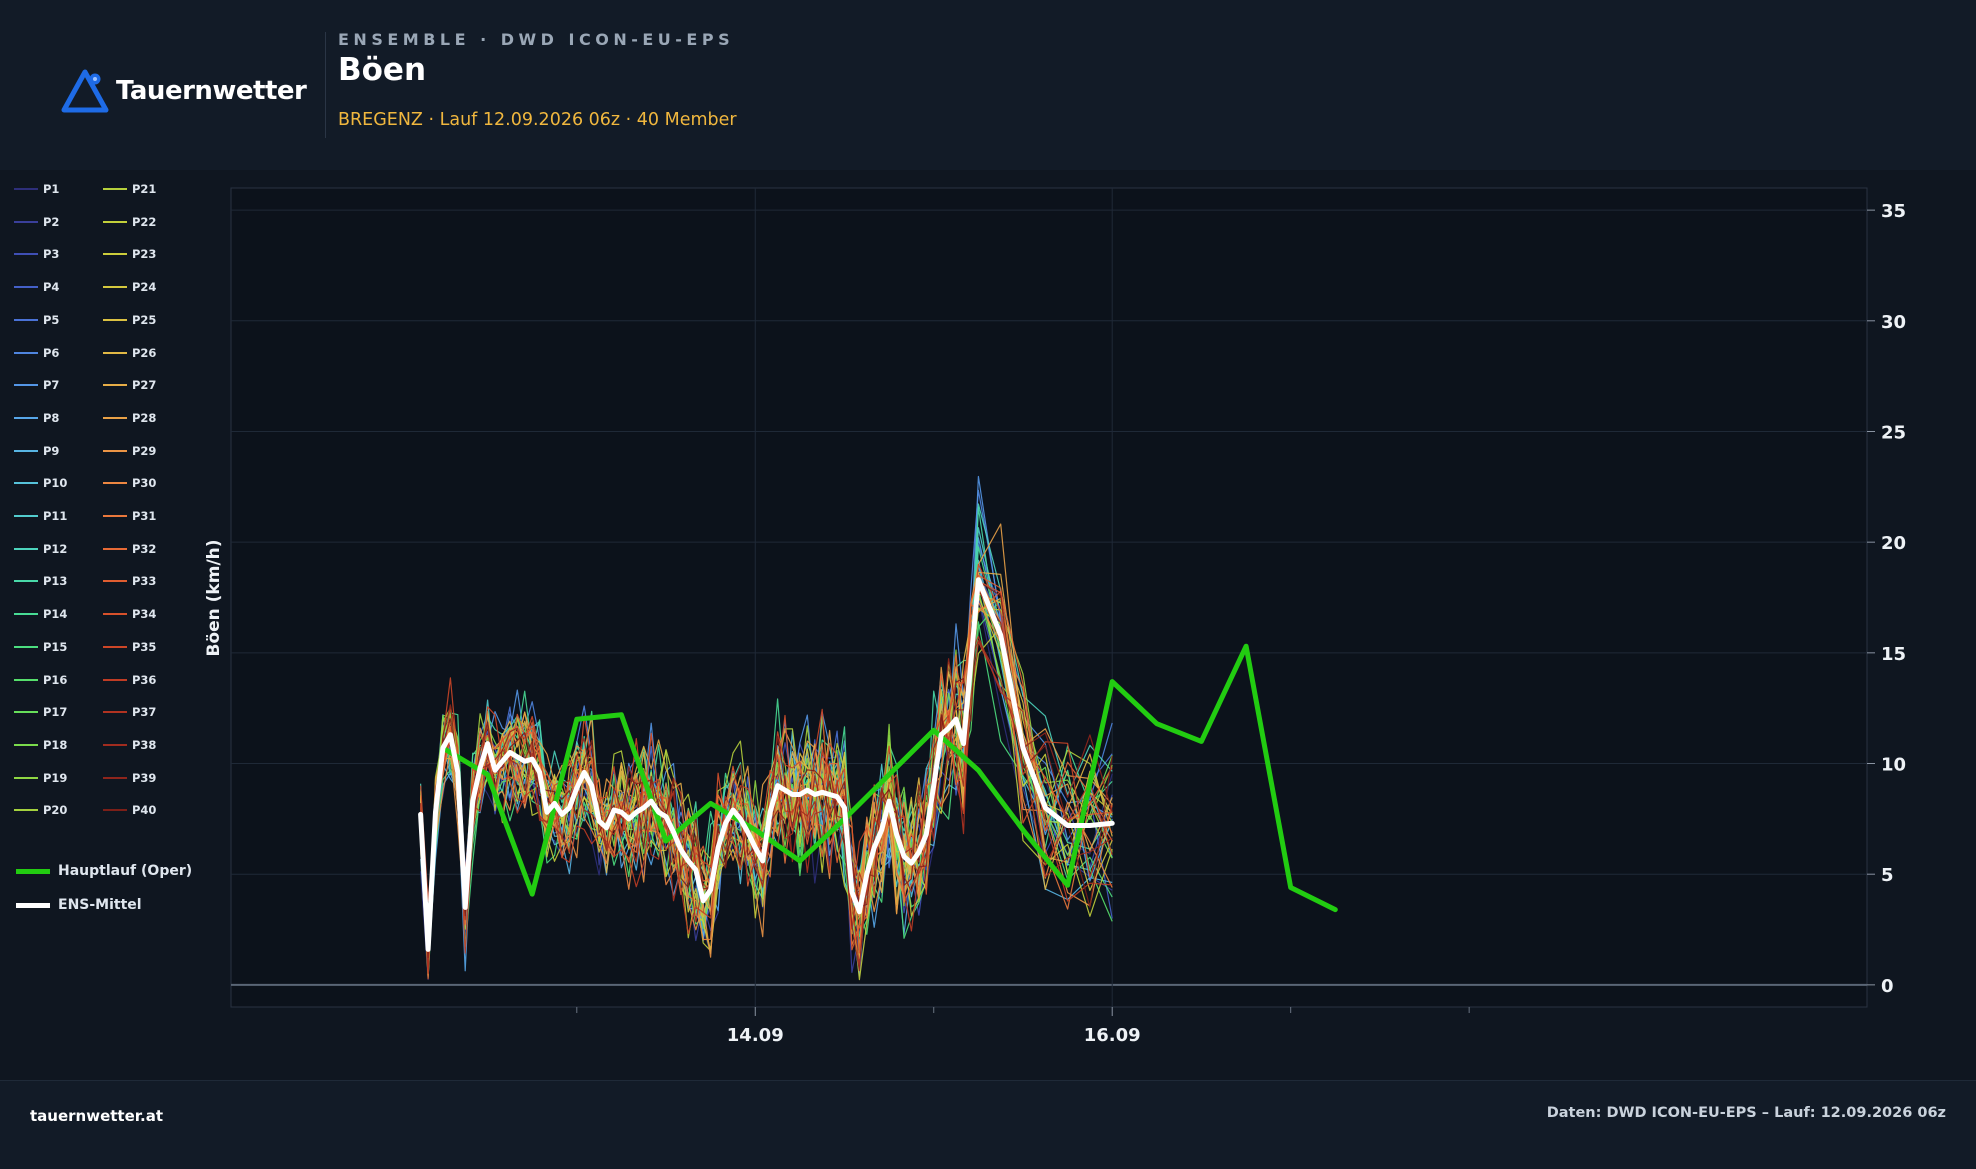  I want to click on y-tick-label: 15, so click(1893, 654).